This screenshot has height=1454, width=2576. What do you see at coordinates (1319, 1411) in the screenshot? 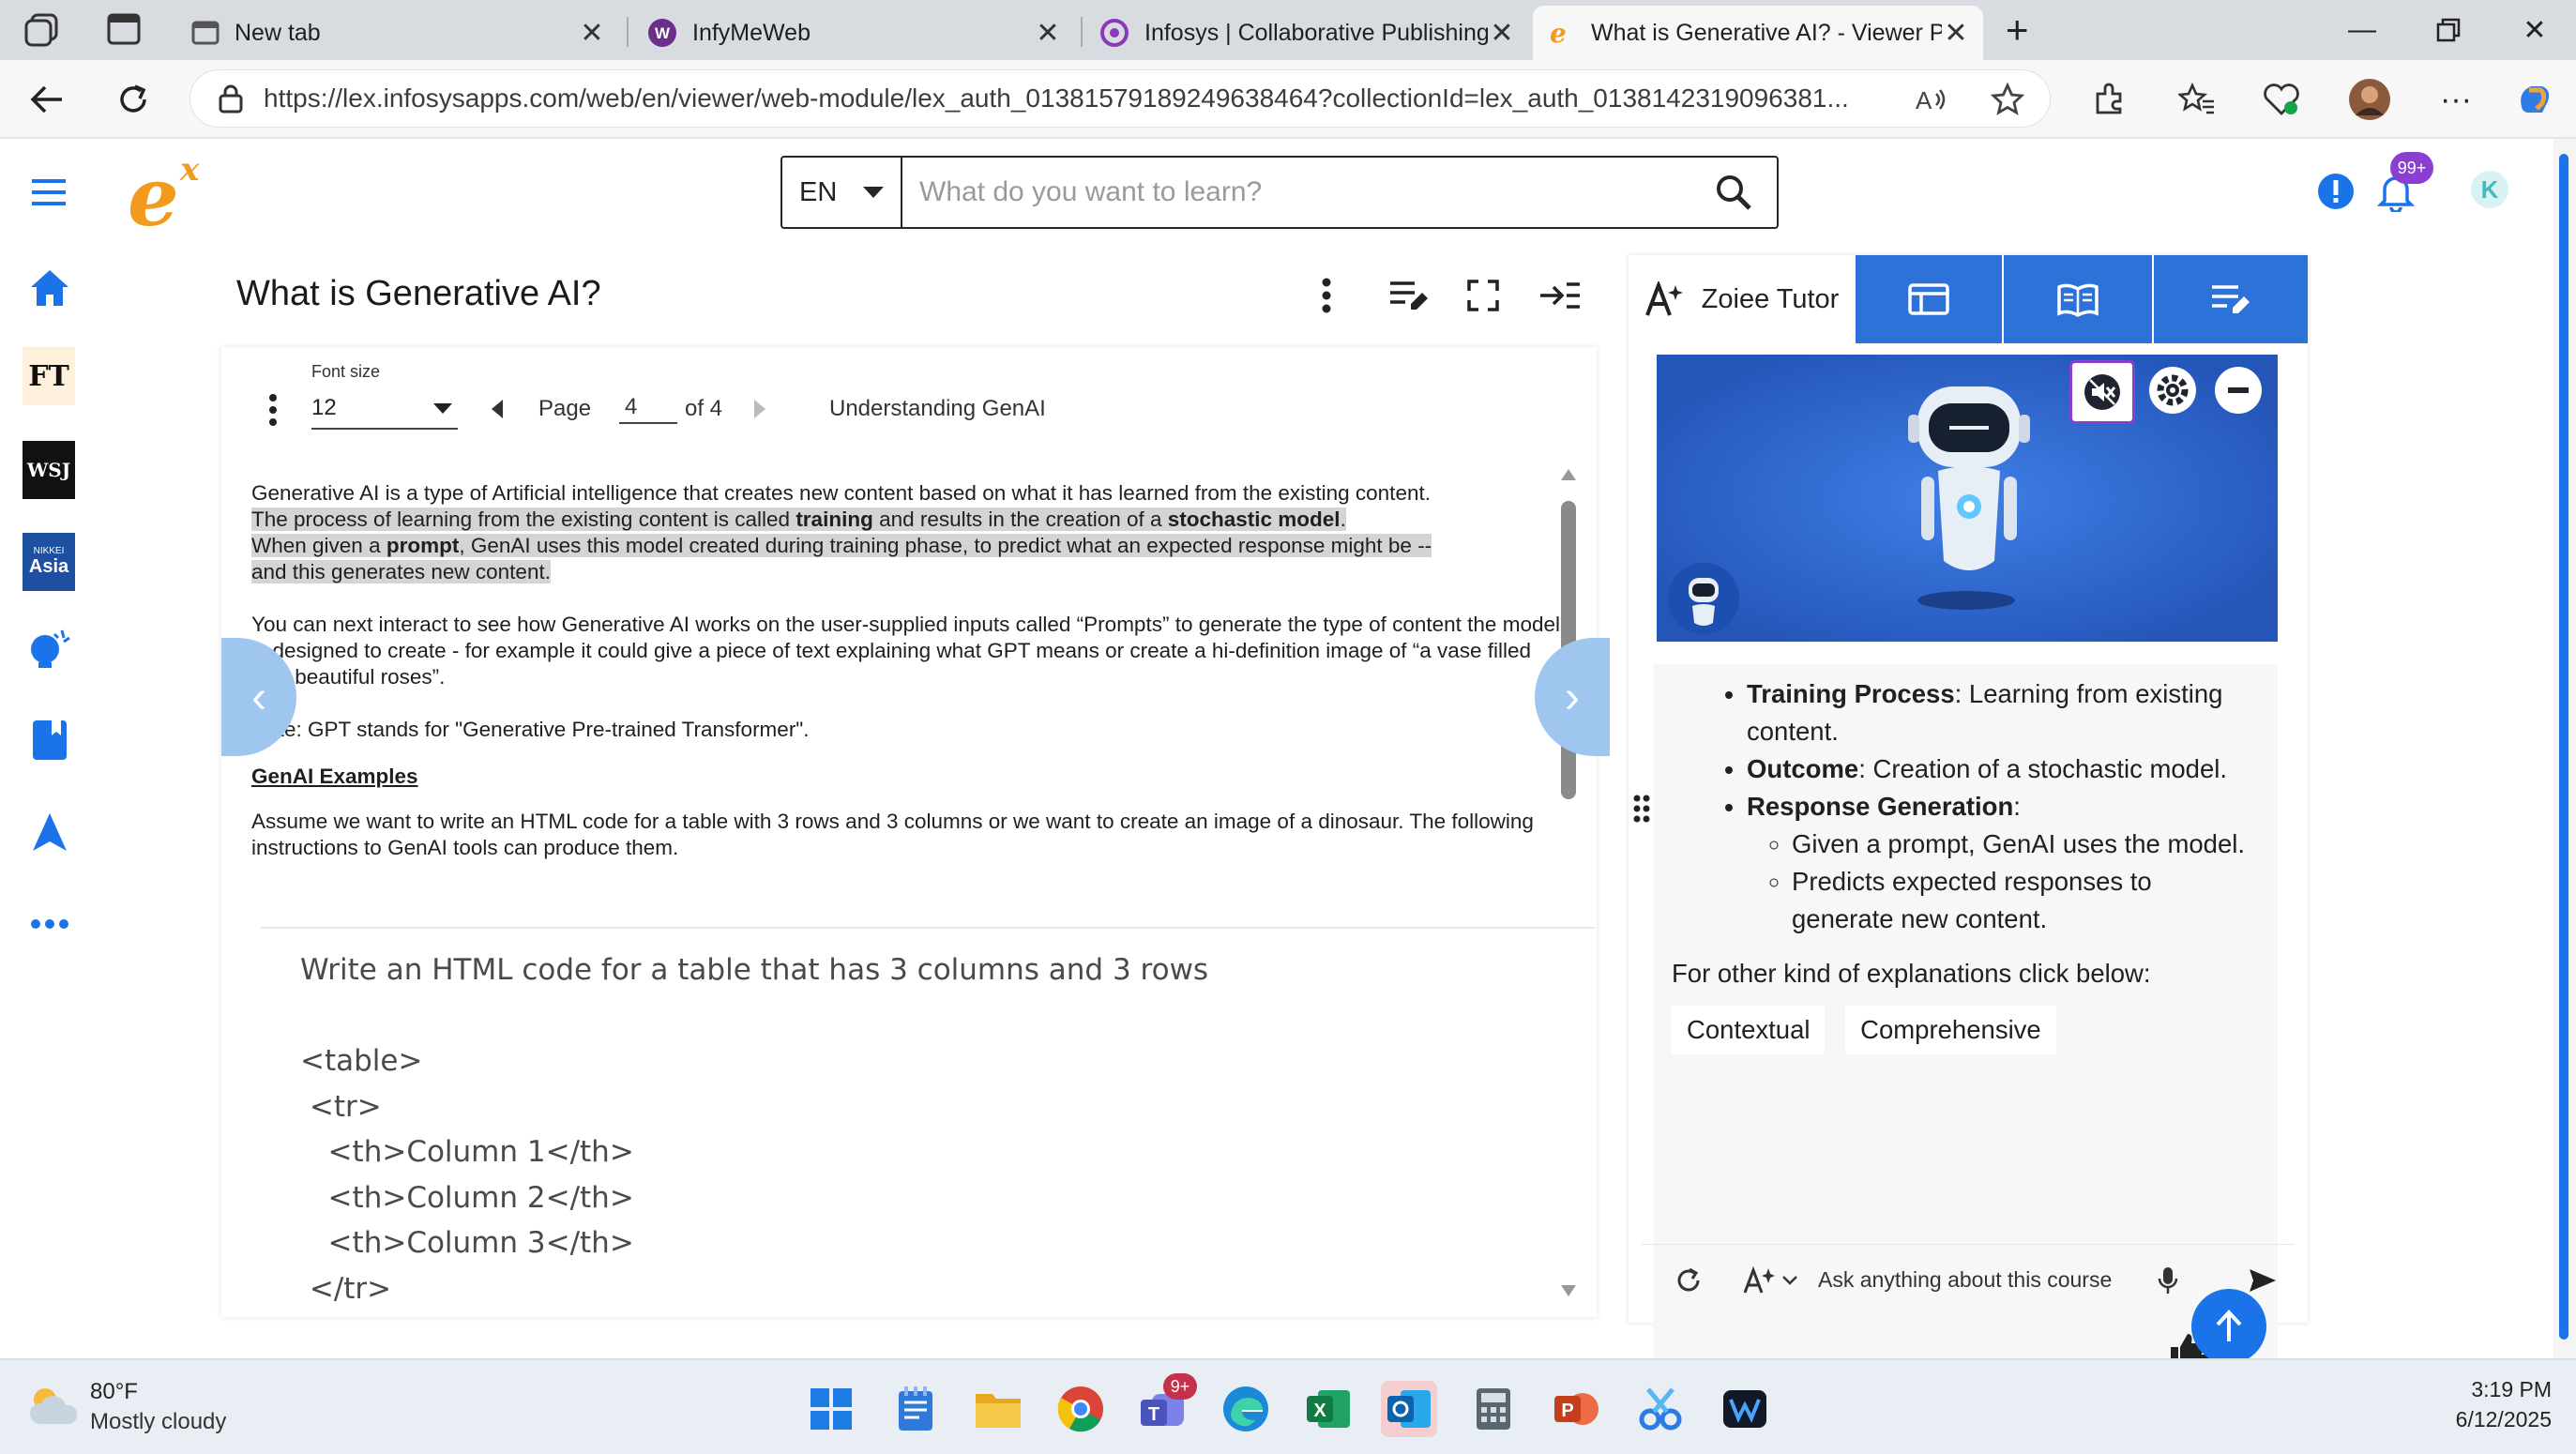
I see `svg-text: X` at bounding box center [1319, 1411].